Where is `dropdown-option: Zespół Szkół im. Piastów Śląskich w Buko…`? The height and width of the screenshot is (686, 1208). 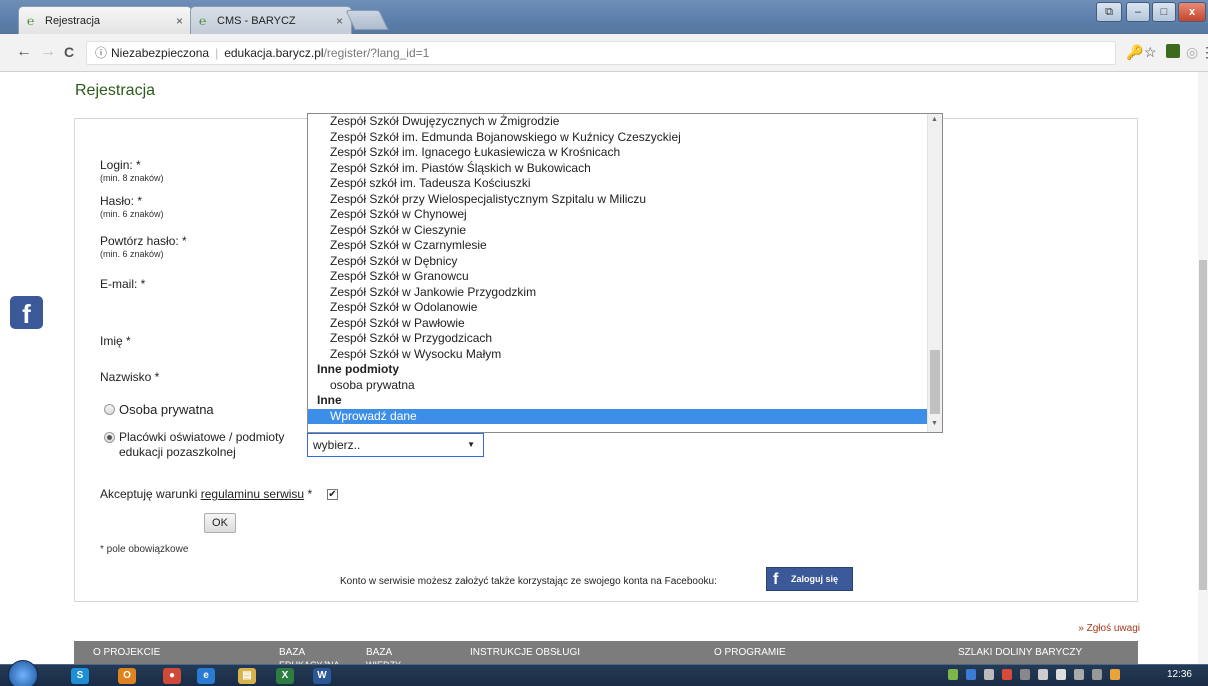
dropdown-option: Zespół Szkół im. Piastów Śląskich w Buko… is located at coordinates (618, 169).